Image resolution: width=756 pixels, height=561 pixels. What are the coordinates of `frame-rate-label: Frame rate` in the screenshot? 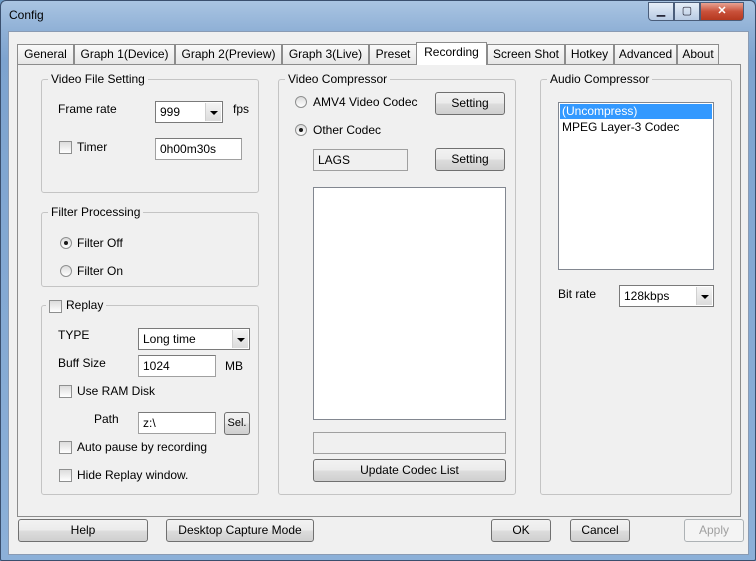 It's located at (87, 109).